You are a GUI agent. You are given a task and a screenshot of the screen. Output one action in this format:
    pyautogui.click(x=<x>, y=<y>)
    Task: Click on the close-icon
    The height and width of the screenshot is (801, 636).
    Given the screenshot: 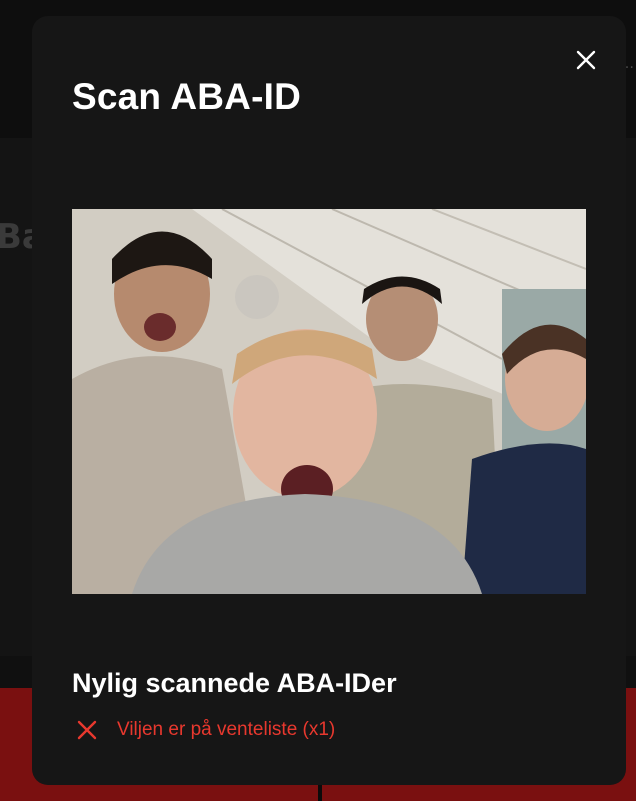 What is the action you would take?
    pyautogui.click(x=586, y=60)
    